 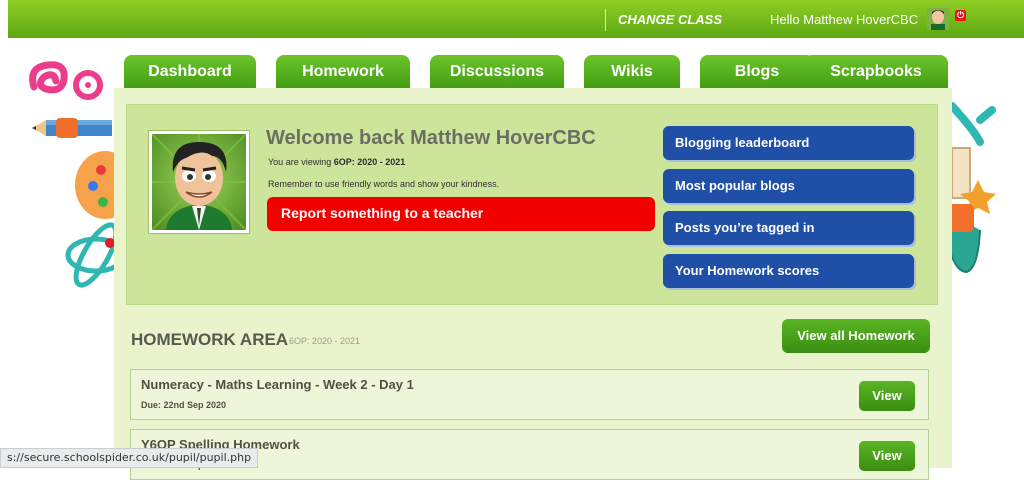 I want to click on viewing-prefix: You are viewing, so click(x=300, y=162).